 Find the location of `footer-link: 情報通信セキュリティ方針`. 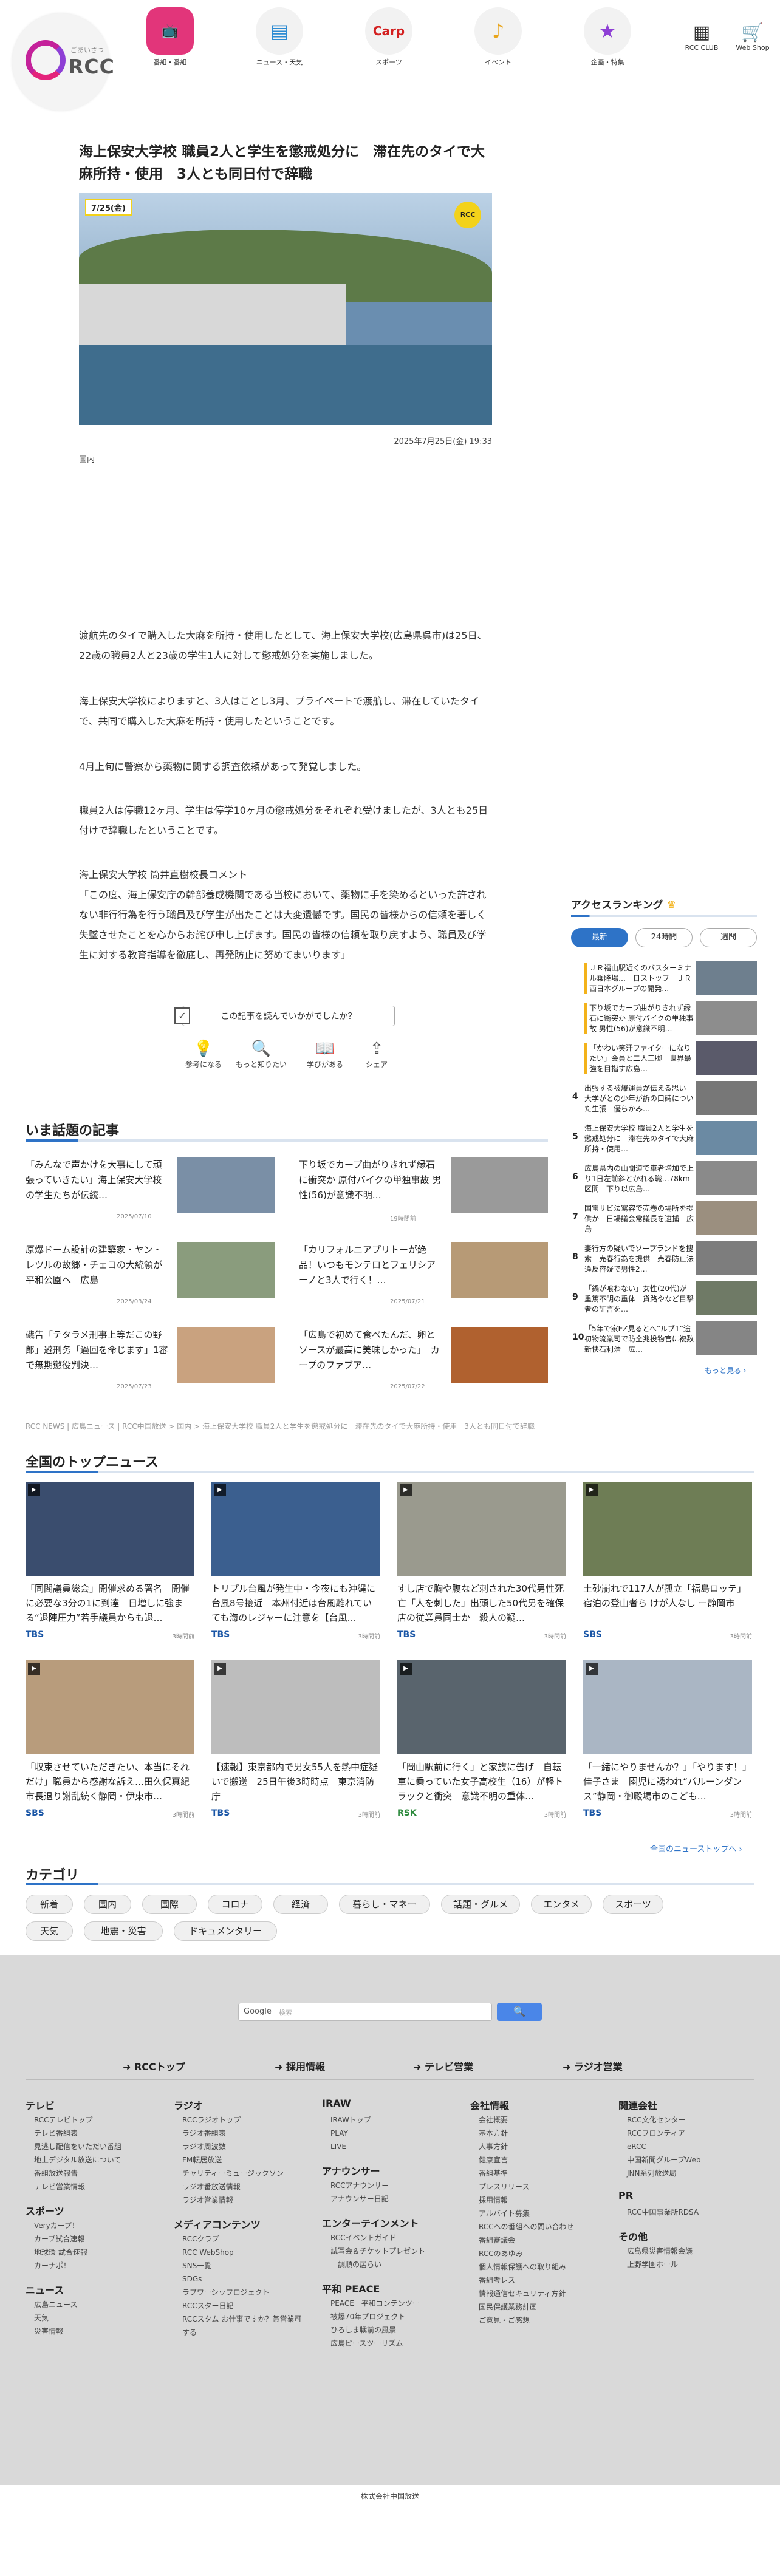

footer-link: 情報通信セキュリティ方針 is located at coordinates (539, 2293).